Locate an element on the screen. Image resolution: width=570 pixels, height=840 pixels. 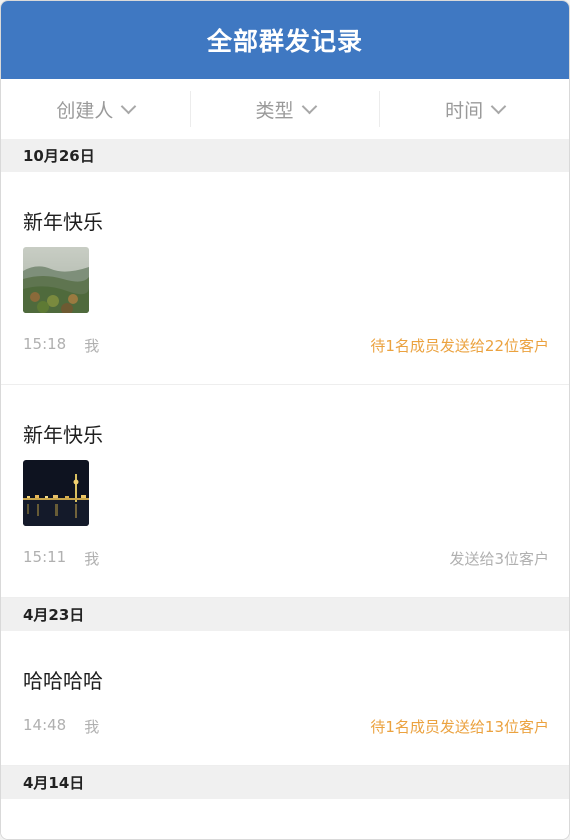
record-time: 15:11 is located at coordinates (45, 557).